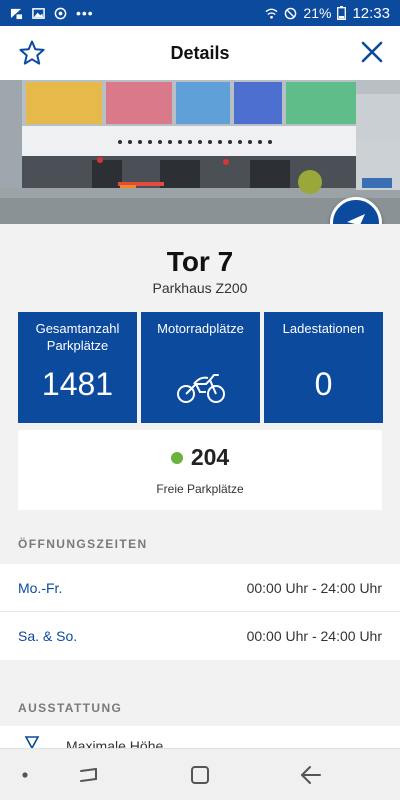 This screenshot has height=800, width=400. Describe the element at coordinates (311, 775) in the screenshot. I see `back-icon` at that location.